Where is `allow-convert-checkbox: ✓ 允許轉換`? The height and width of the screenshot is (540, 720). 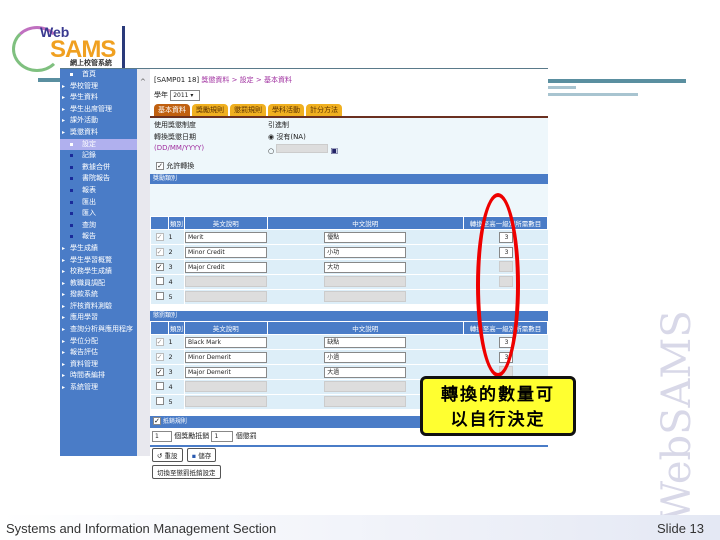
allow-convert-checkbox: ✓ 允許轉換 is located at coordinates (175, 166).